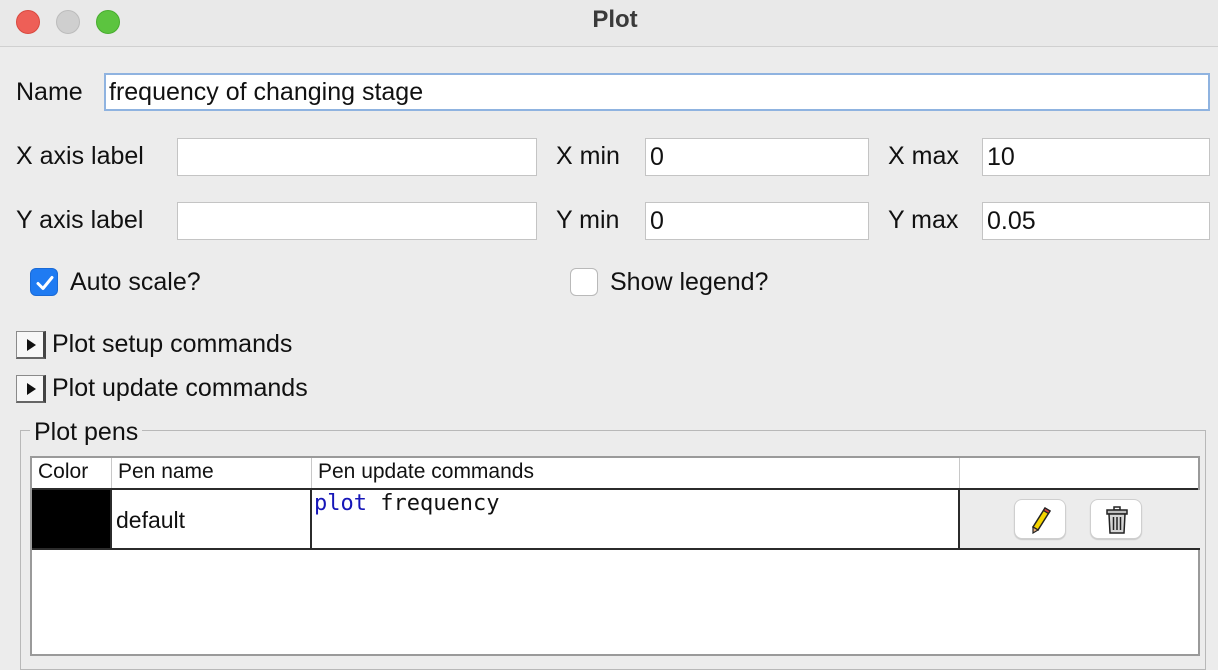  Describe the element at coordinates (1096, 157) in the screenshot. I see `x-max-field: 10` at that location.